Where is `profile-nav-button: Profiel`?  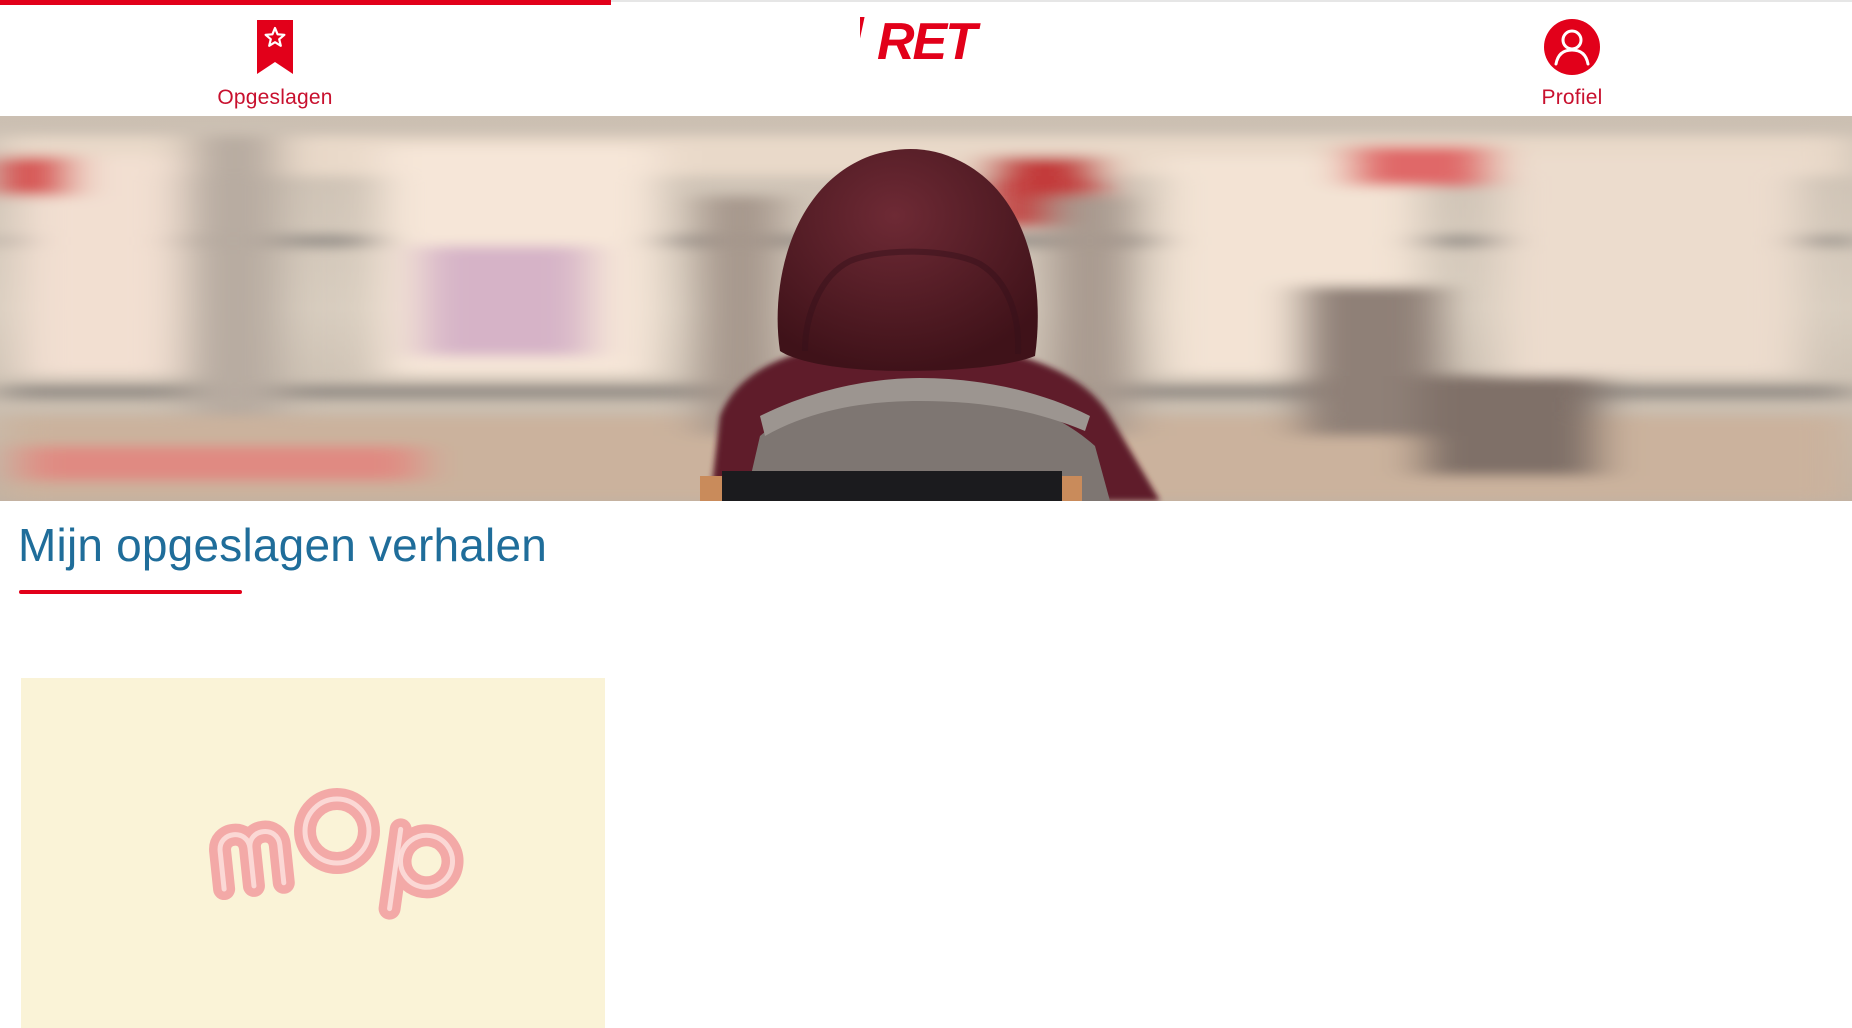 profile-nav-button: Profiel is located at coordinates (1572, 64).